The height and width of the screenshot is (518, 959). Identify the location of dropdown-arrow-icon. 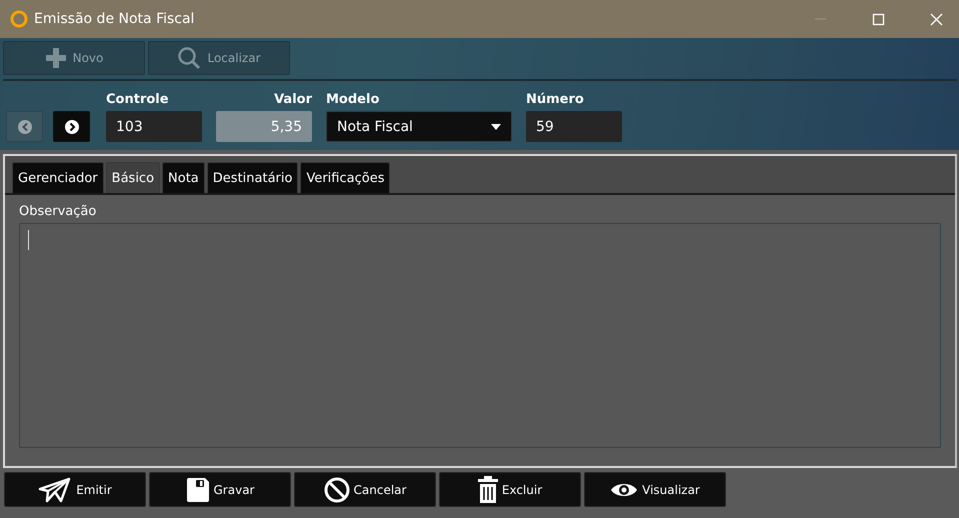
(496, 127).